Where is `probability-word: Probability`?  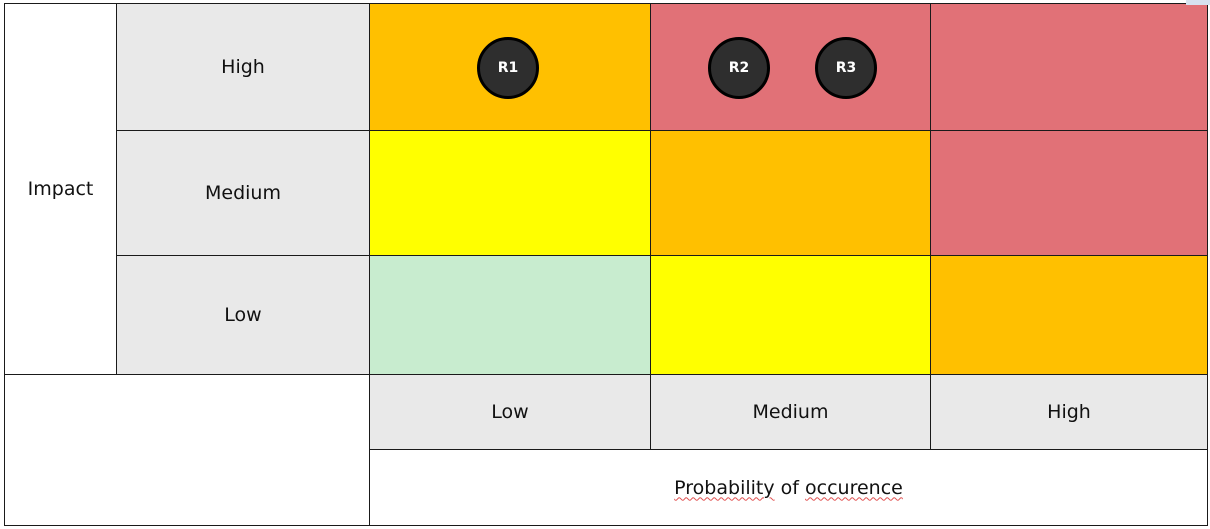 probability-word: Probability is located at coordinates (724, 487).